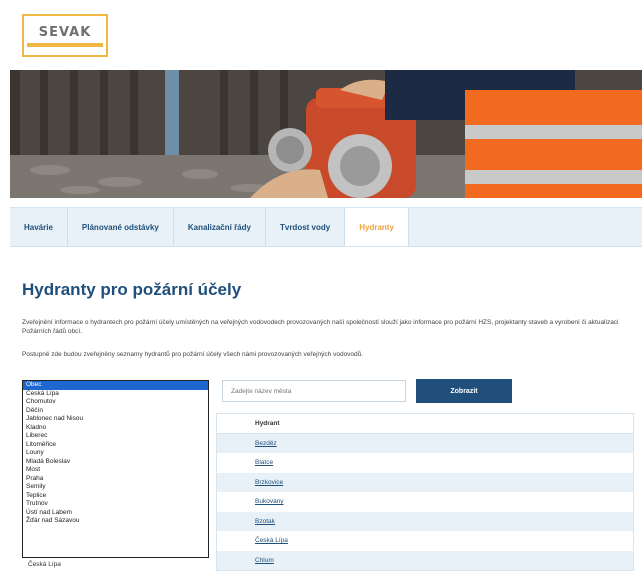 The image size is (643, 571). I want to click on column-header-hydrant: Hydrant, so click(267, 423).